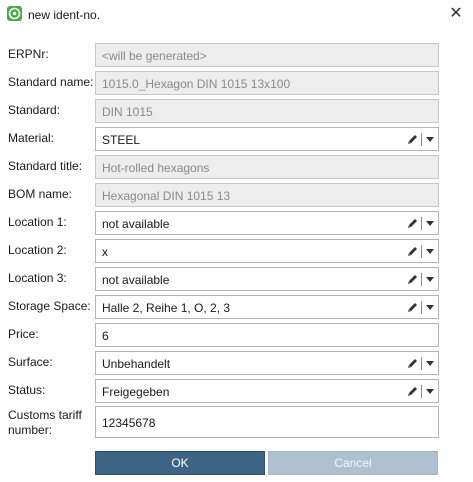  Describe the element at coordinates (267, 279) in the screenshot. I see `location3-field: not available` at that location.